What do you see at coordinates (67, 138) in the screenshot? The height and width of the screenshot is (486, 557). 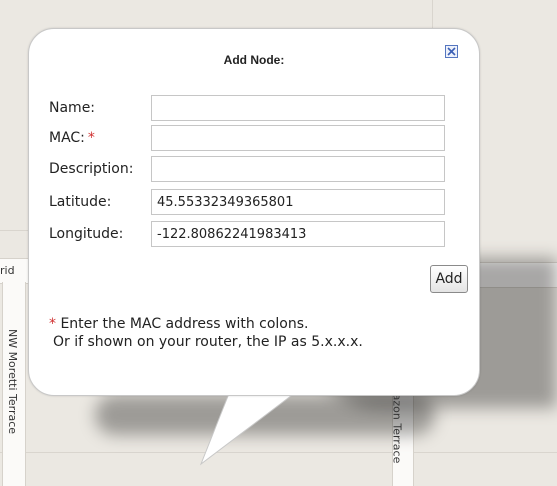 I see `mac-label-text: MAC:` at bounding box center [67, 138].